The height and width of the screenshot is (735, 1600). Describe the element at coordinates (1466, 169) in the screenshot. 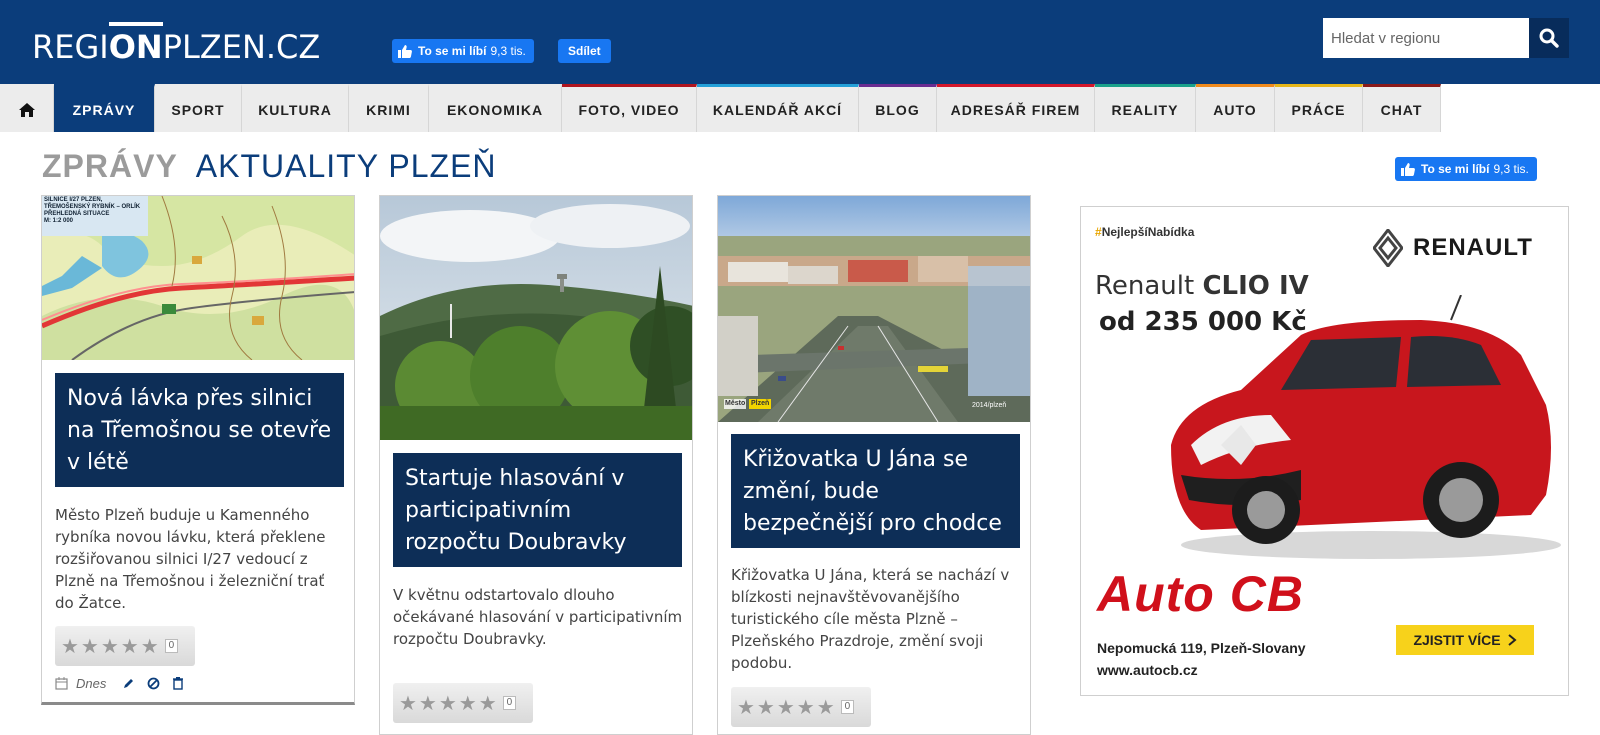

I see `section-facebook-like-button: To se mi líbí 9,3 tis.` at that location.